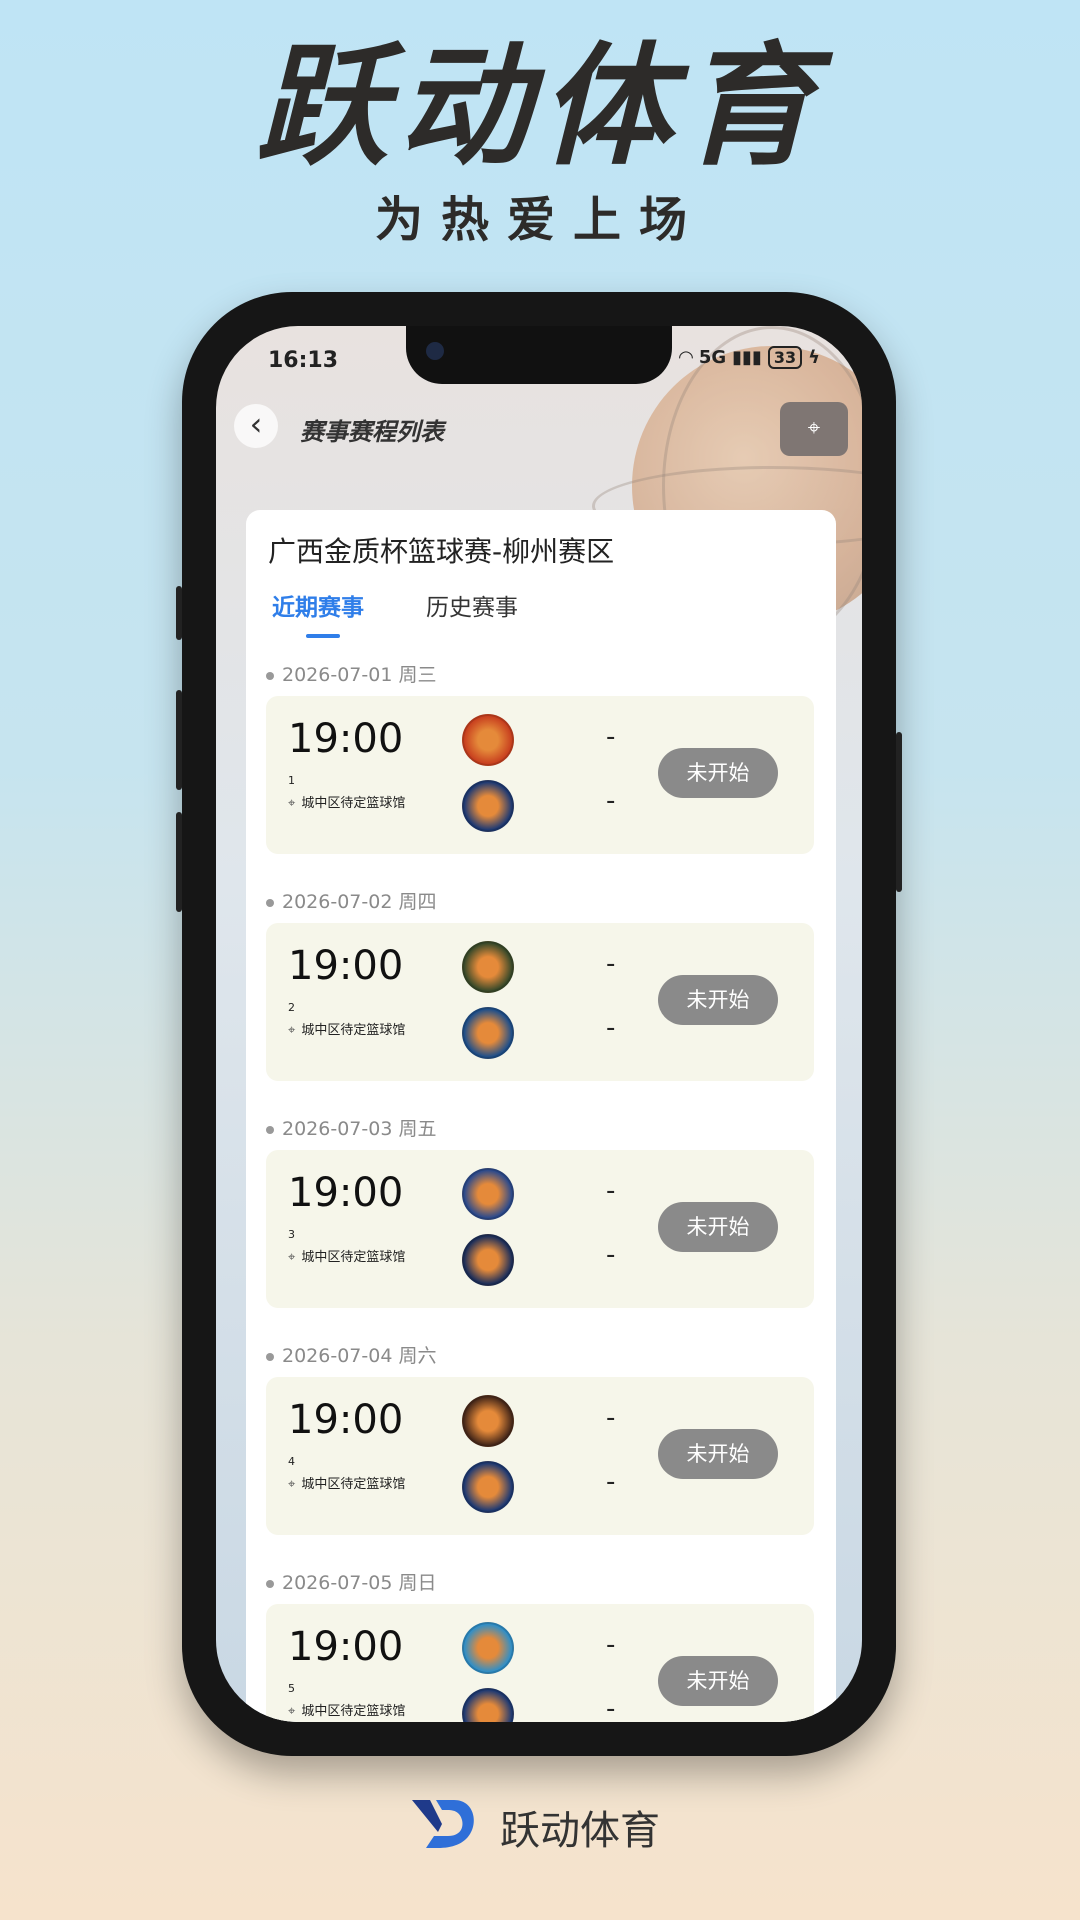 The image size is (1080, 1920). Describe the element at coordinates (747, 357) in the screenshot. I see `signal-bars-icon: ▮▮▮` at that location.